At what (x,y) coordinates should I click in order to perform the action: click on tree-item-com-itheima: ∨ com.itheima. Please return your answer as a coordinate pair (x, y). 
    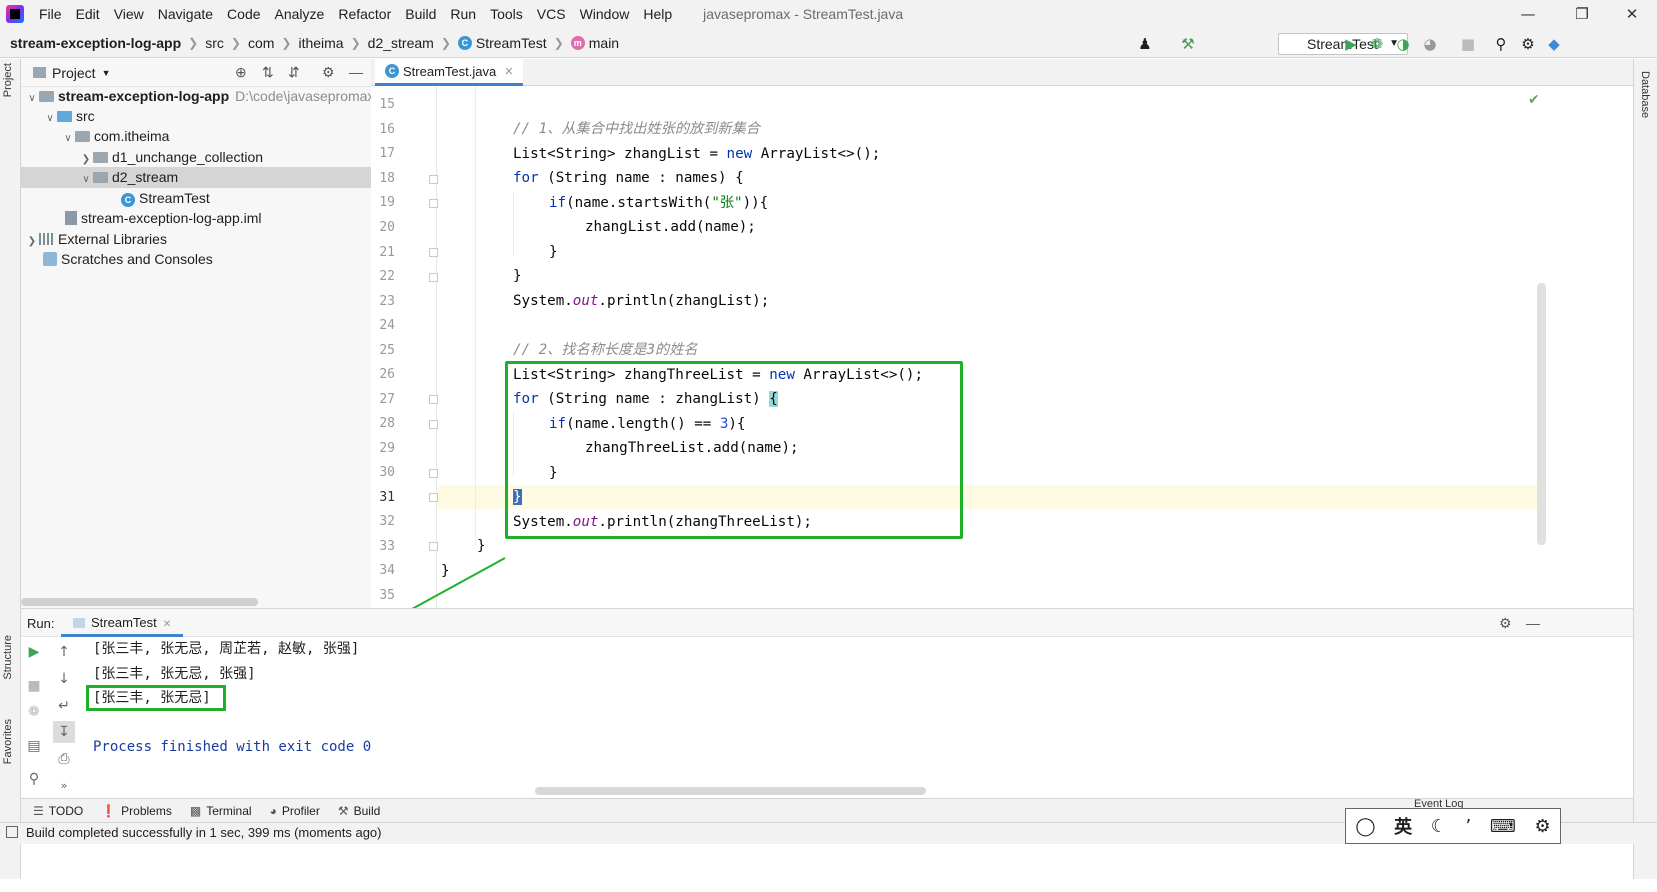
    Looking at the image, I should click on (205, 136).